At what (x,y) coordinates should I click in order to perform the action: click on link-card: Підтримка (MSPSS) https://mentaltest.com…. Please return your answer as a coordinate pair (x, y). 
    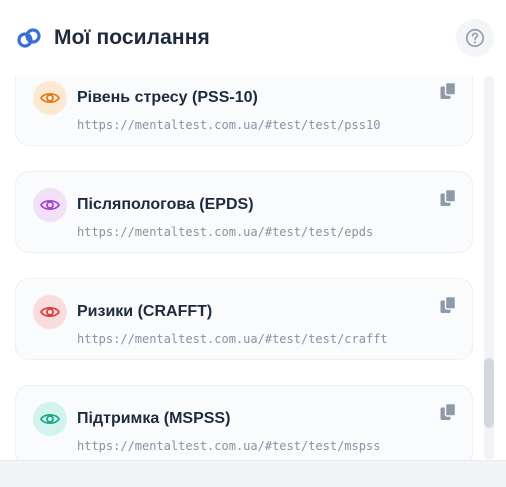
    Looking at the image, I should click on (244, 422).